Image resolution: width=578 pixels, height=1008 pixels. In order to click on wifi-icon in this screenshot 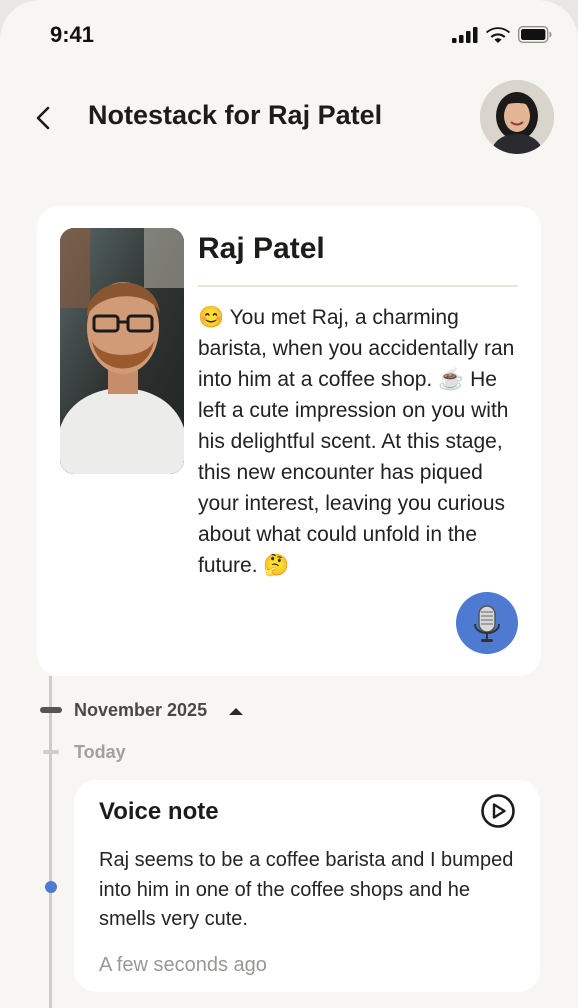, I will do `click(498, 35)`.